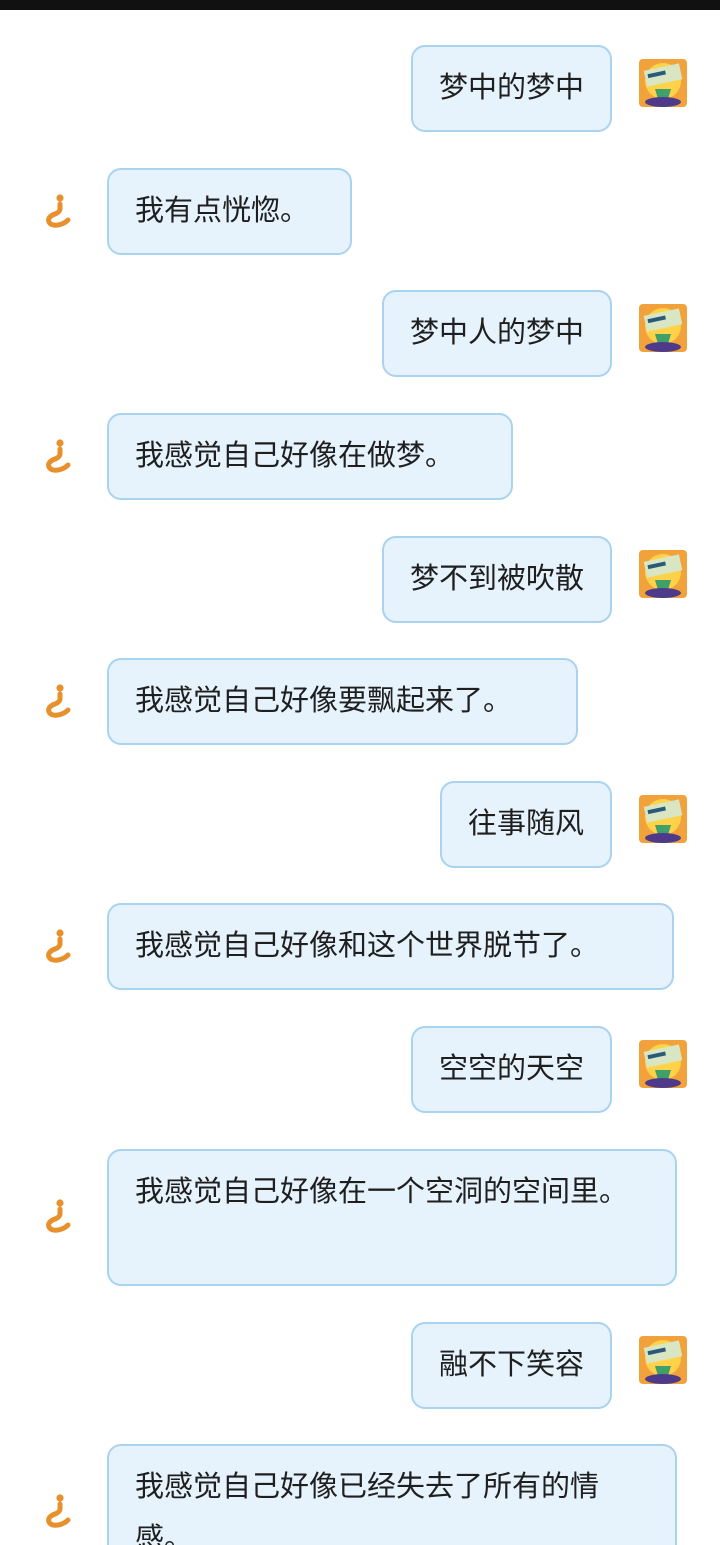  Describe the element at coordinates (392, 1494) in the screenshot. I see `bot-message-bubble: 我感觉自己好像已经失去了所有的情感。` at that location.